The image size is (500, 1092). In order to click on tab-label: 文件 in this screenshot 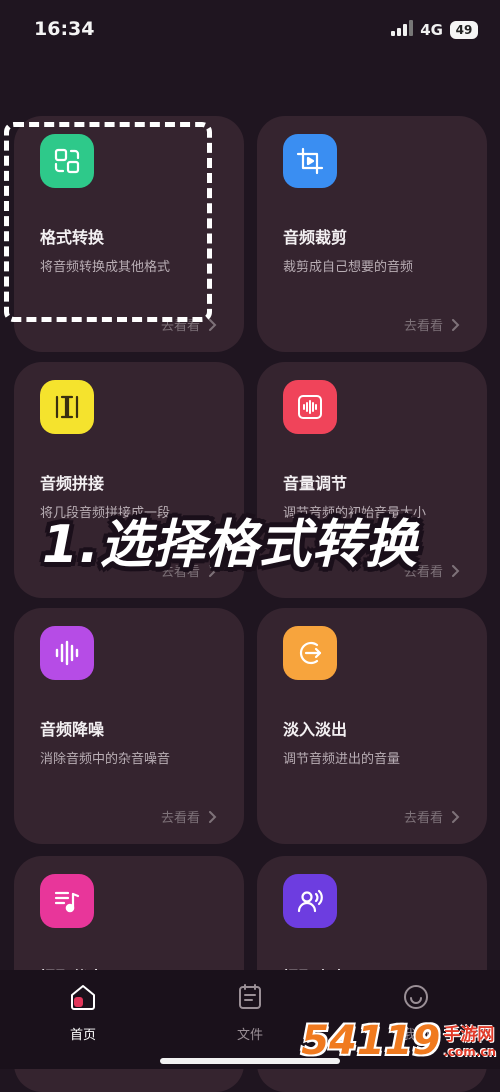, I will do `click(249, 1035)`.